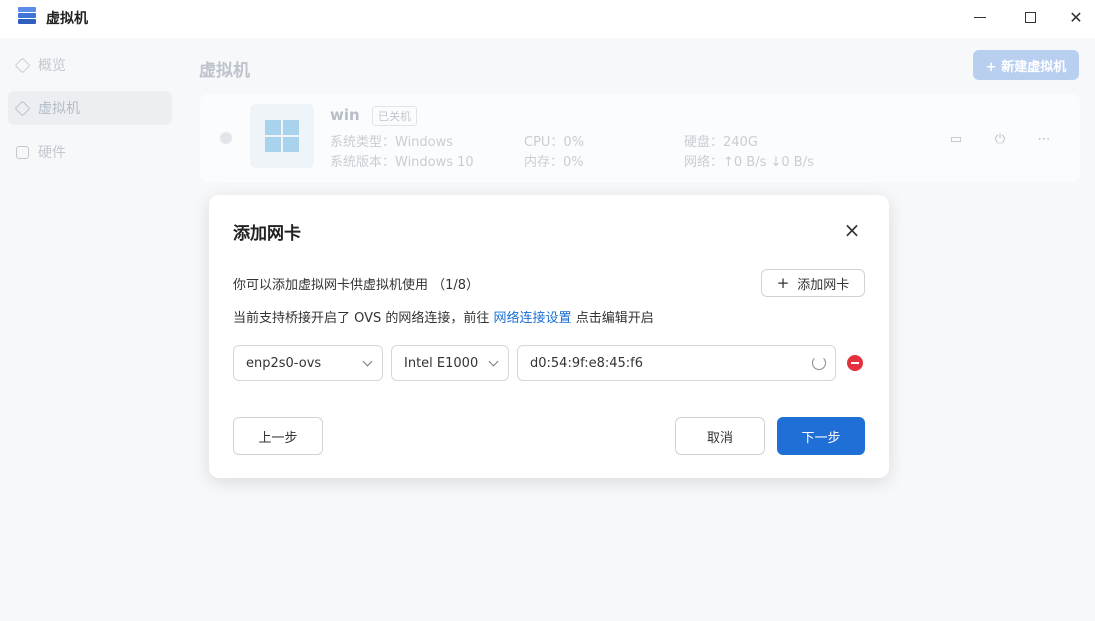 This screenshot has height=621, width=1095. Describe the element at coordinates (59, 109) in the screenshot. I see `sidebar-item-label: 虚拟机` at that location.